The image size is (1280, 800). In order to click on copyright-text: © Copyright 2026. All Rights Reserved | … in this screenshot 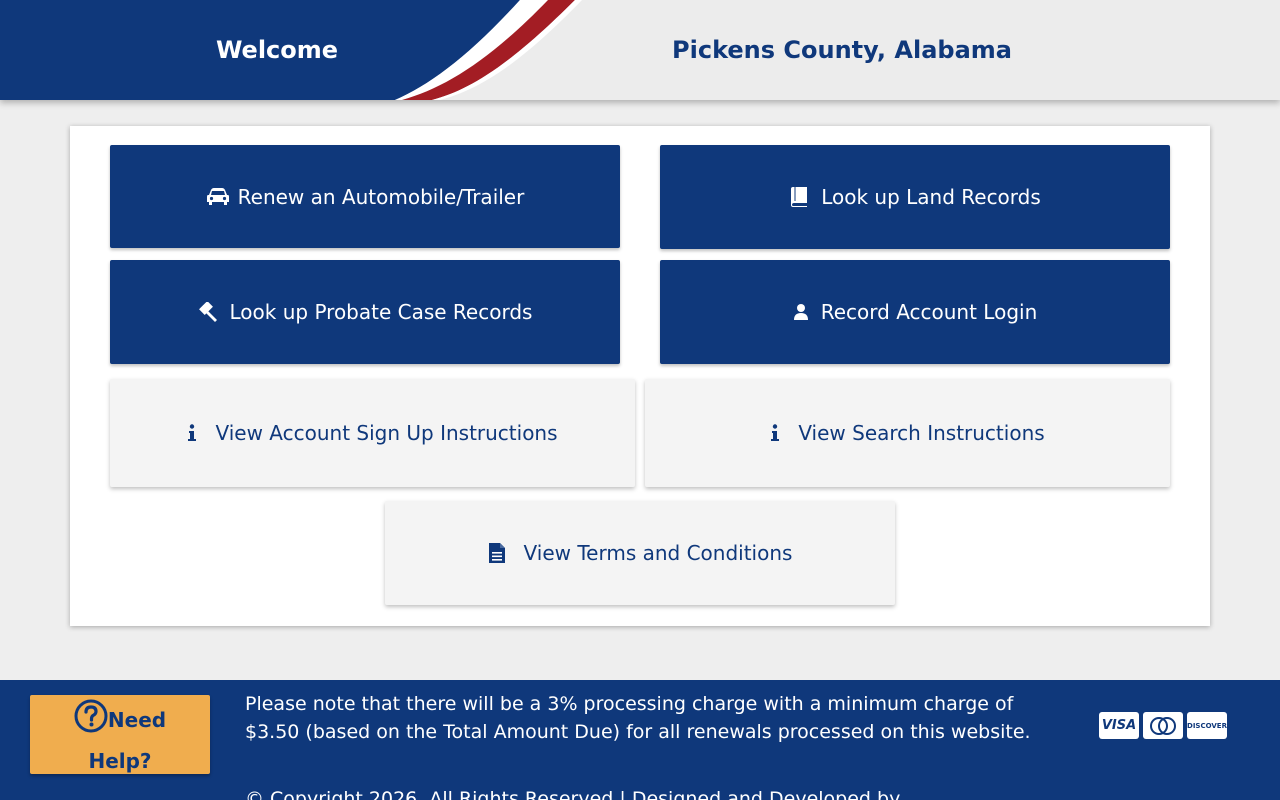, I will do `click(573, 794)`.